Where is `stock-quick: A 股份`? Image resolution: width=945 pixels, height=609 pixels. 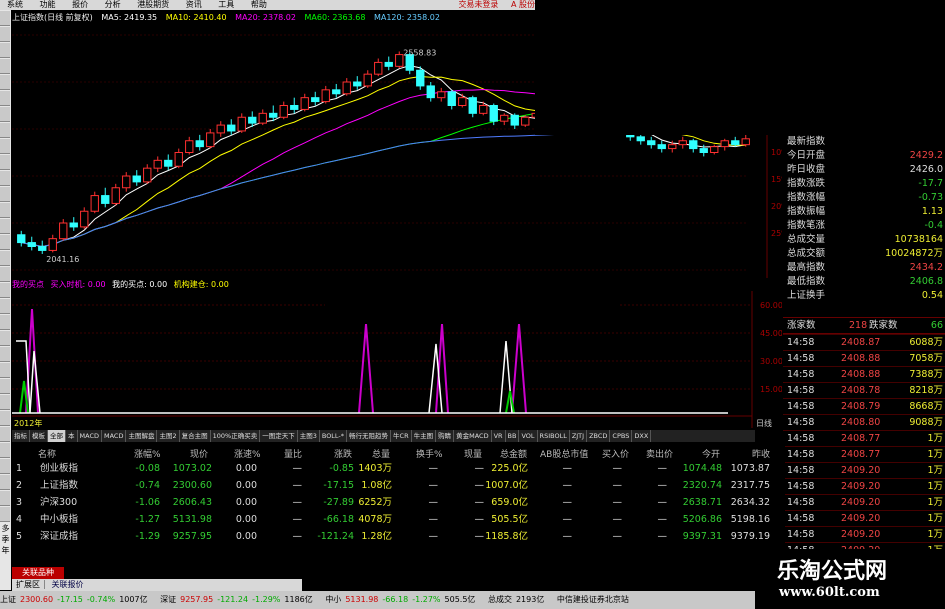 stock-quick: A 股份 is located at coordinates (523, 4).